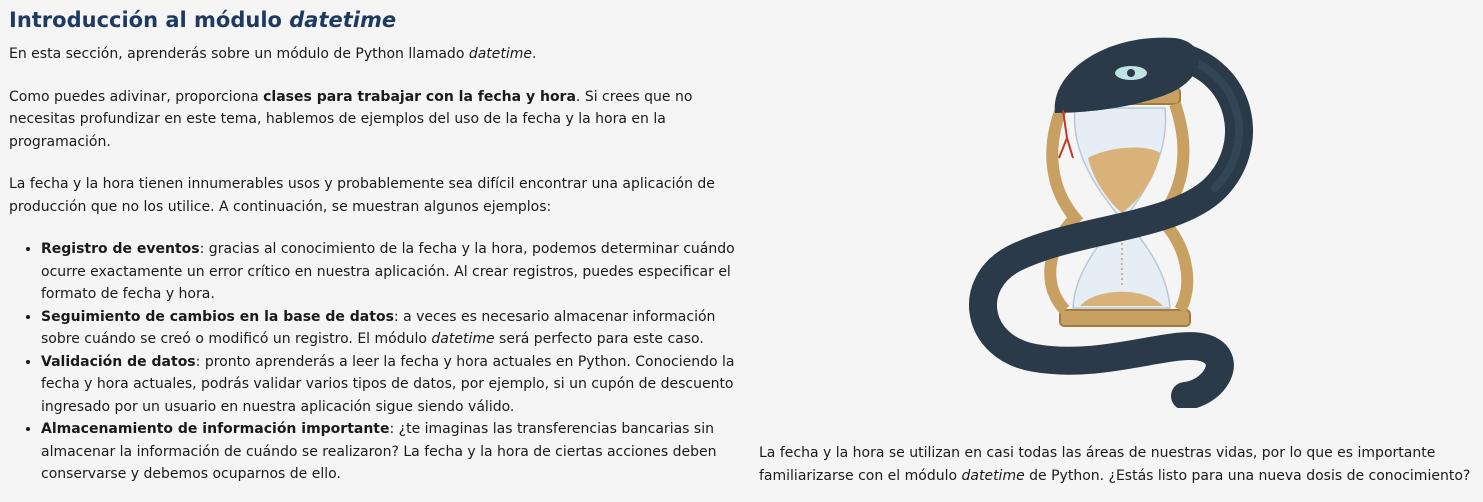 This screenshot has width=1483, height=502. What do you see at coordinates (215, 429) in the screenshot?
I see `list-item-title: Almacenamiento de información importante` at bounding box center [215, 429].